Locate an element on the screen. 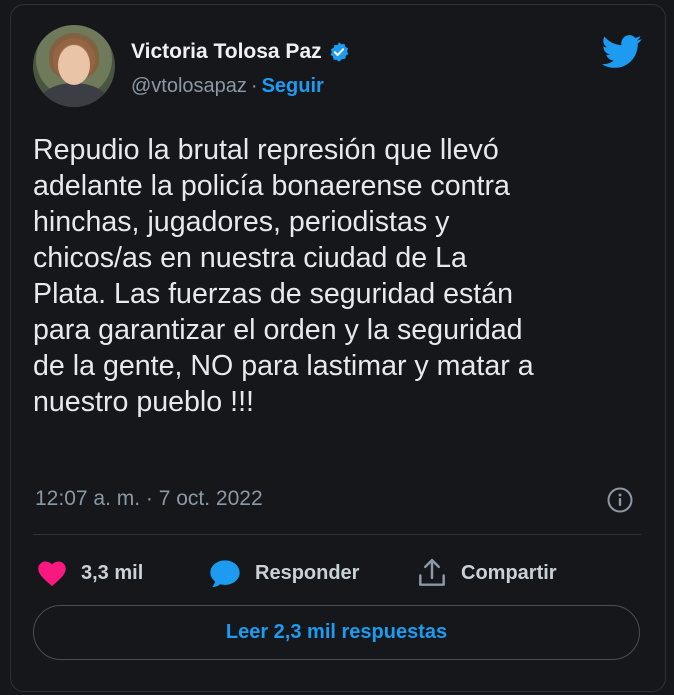 The image size is (674, 695). handle-row: @vtolosapaz · Seguir is located at coordinates (227, 86).